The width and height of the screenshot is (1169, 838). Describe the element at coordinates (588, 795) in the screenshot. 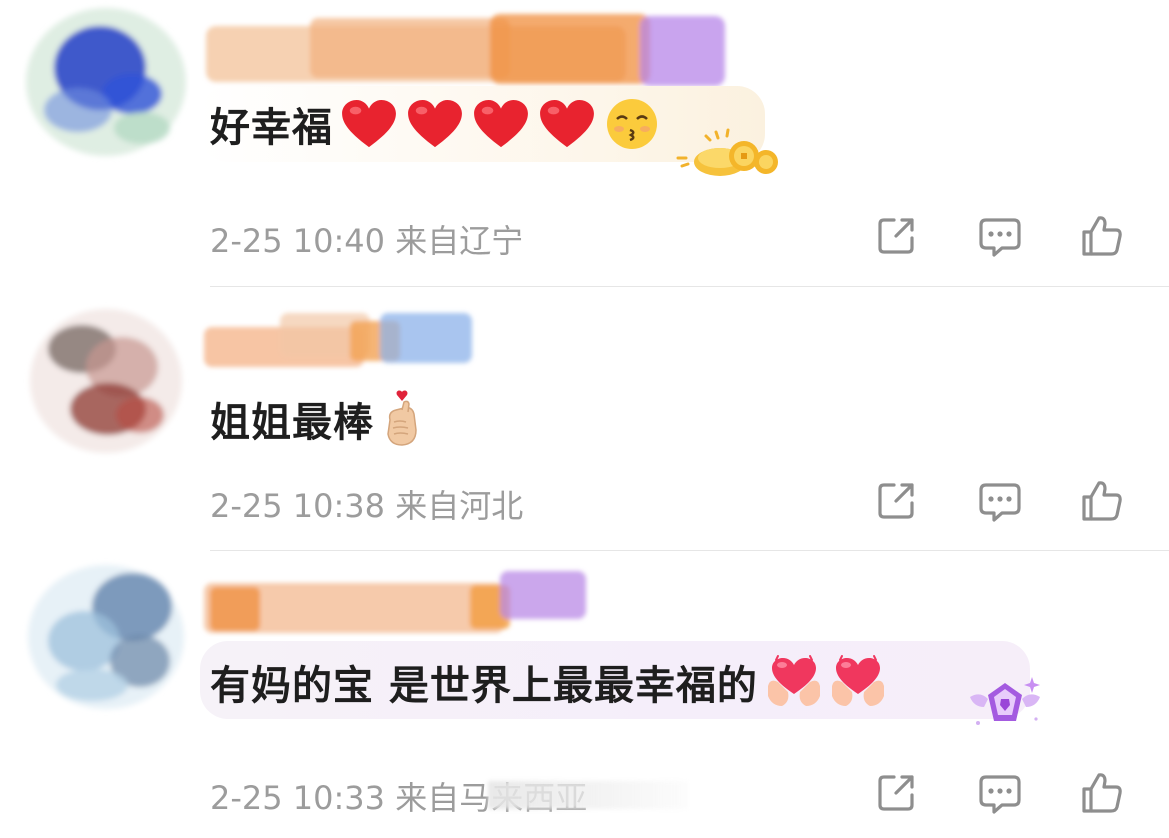

I see `watermark-redacted` at that location.